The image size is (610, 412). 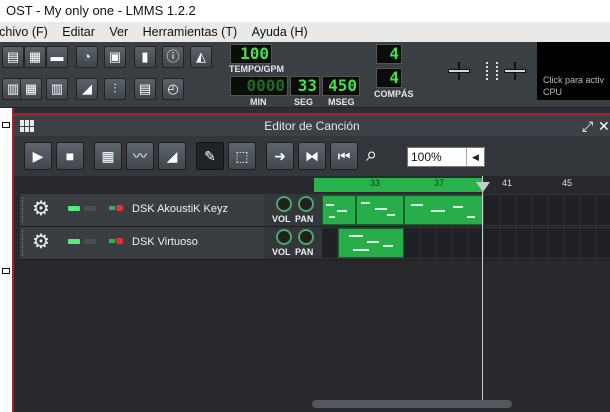 What do you see at coordinates (57, 89) in the screenshot?
I see `piano-roll-icon: ▥` at bounding box center [57, 89].